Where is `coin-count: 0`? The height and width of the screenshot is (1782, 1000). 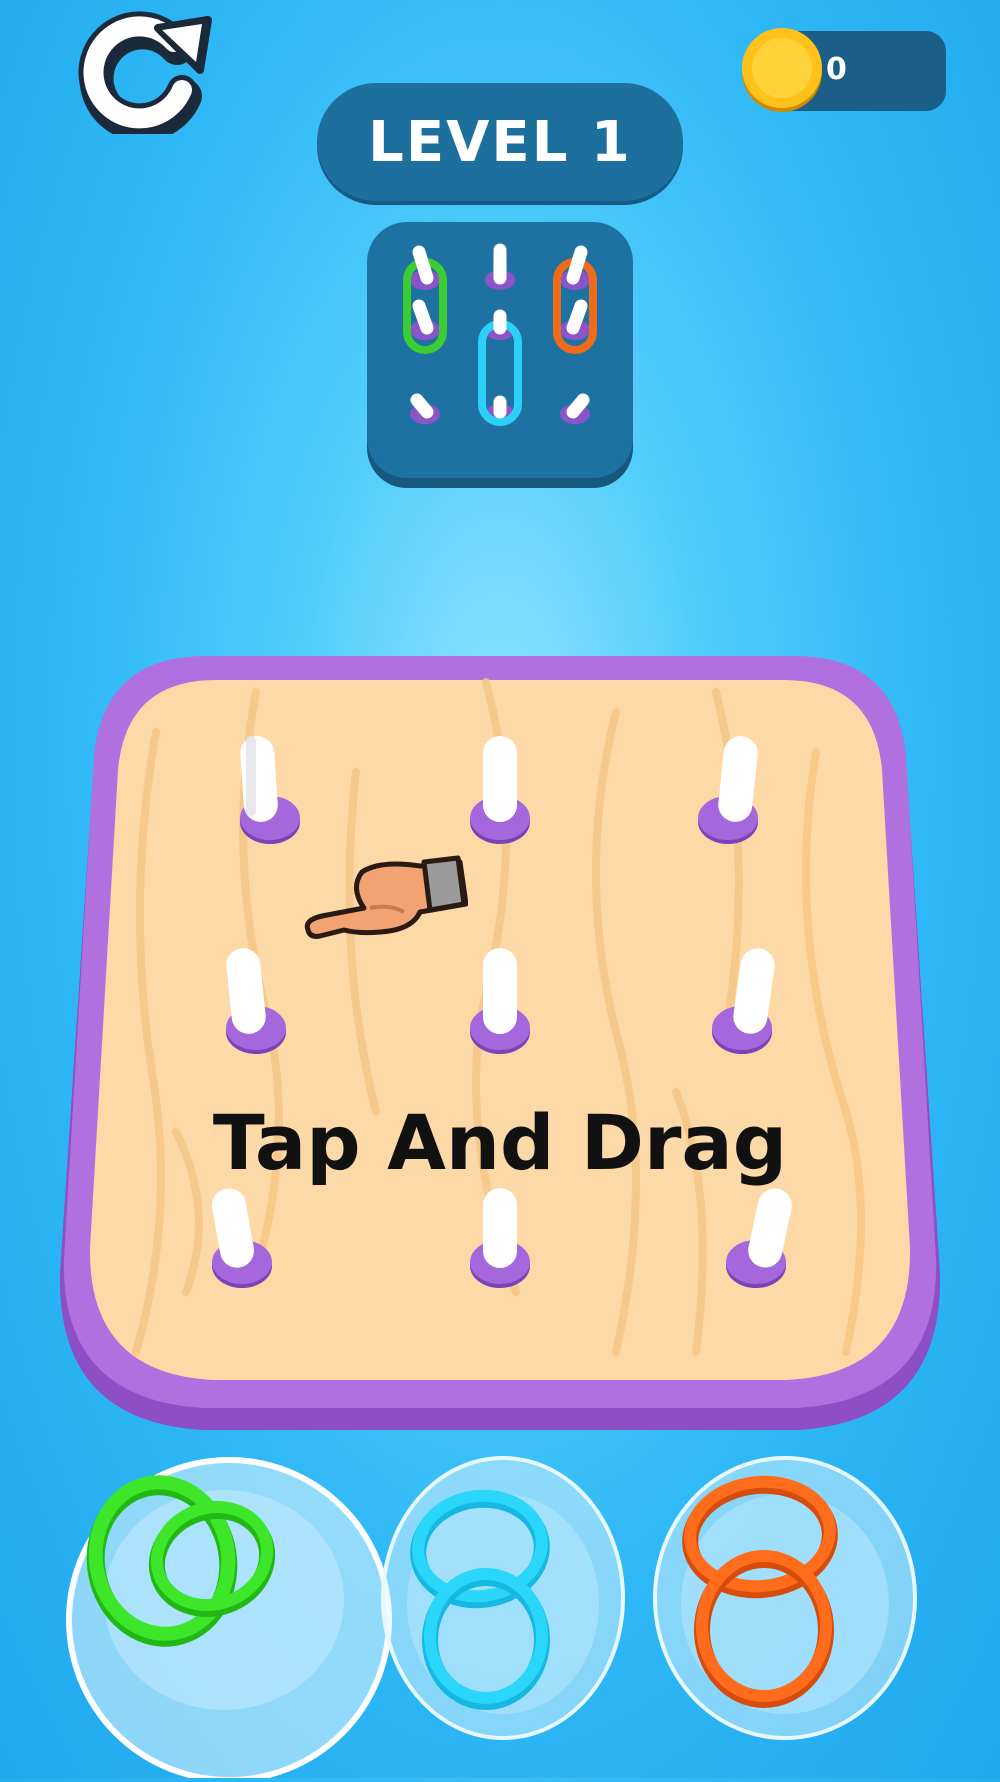 coin-count: 0 is located at coordinates (836, 69).